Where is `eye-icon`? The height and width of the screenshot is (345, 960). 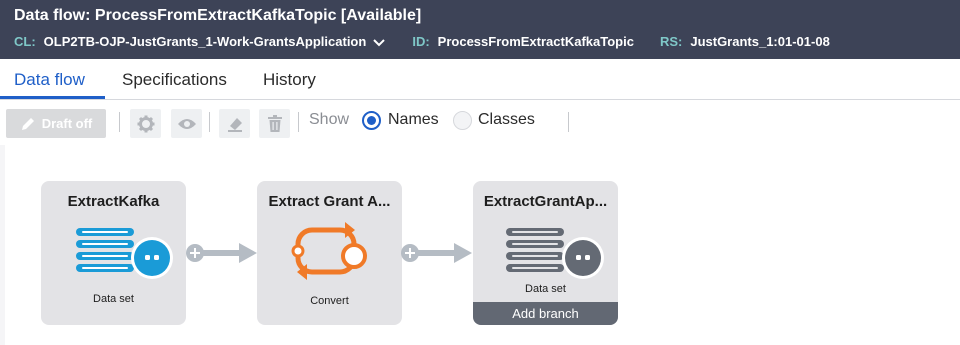 eye-icon is located at coordinates (186, 123).